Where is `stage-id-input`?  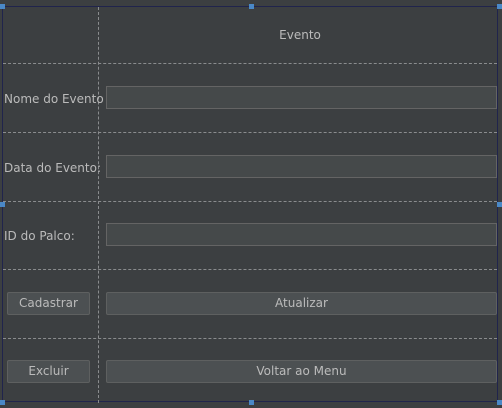
stage-id-input is located at coordinates (301, 234).